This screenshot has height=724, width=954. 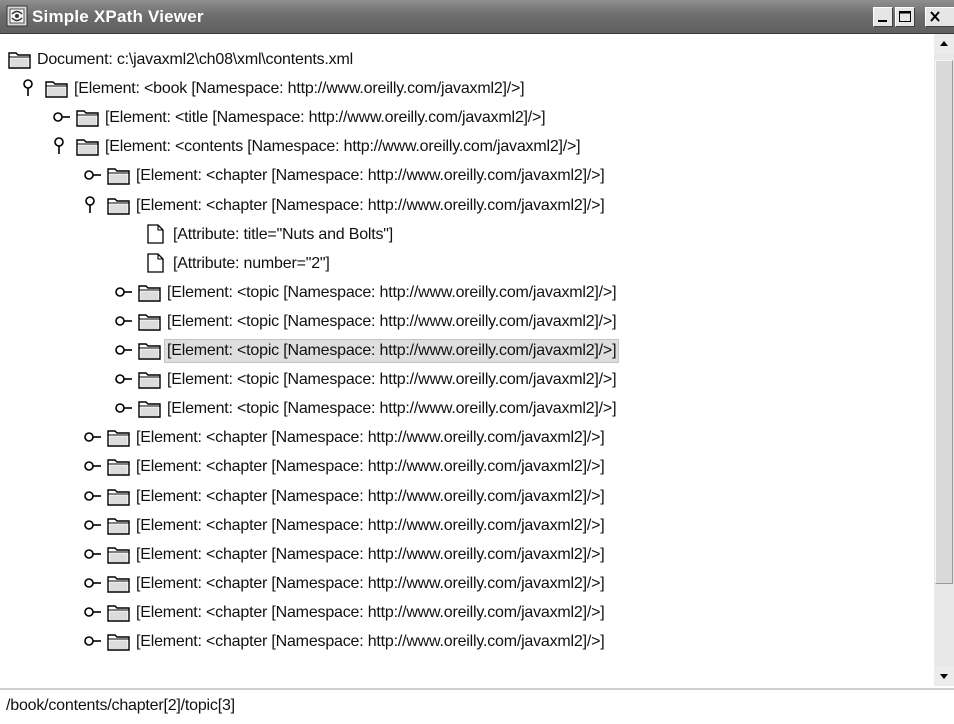 I want to click on title-bar: Simple XPath Viewer, so click(x=477, y=17).